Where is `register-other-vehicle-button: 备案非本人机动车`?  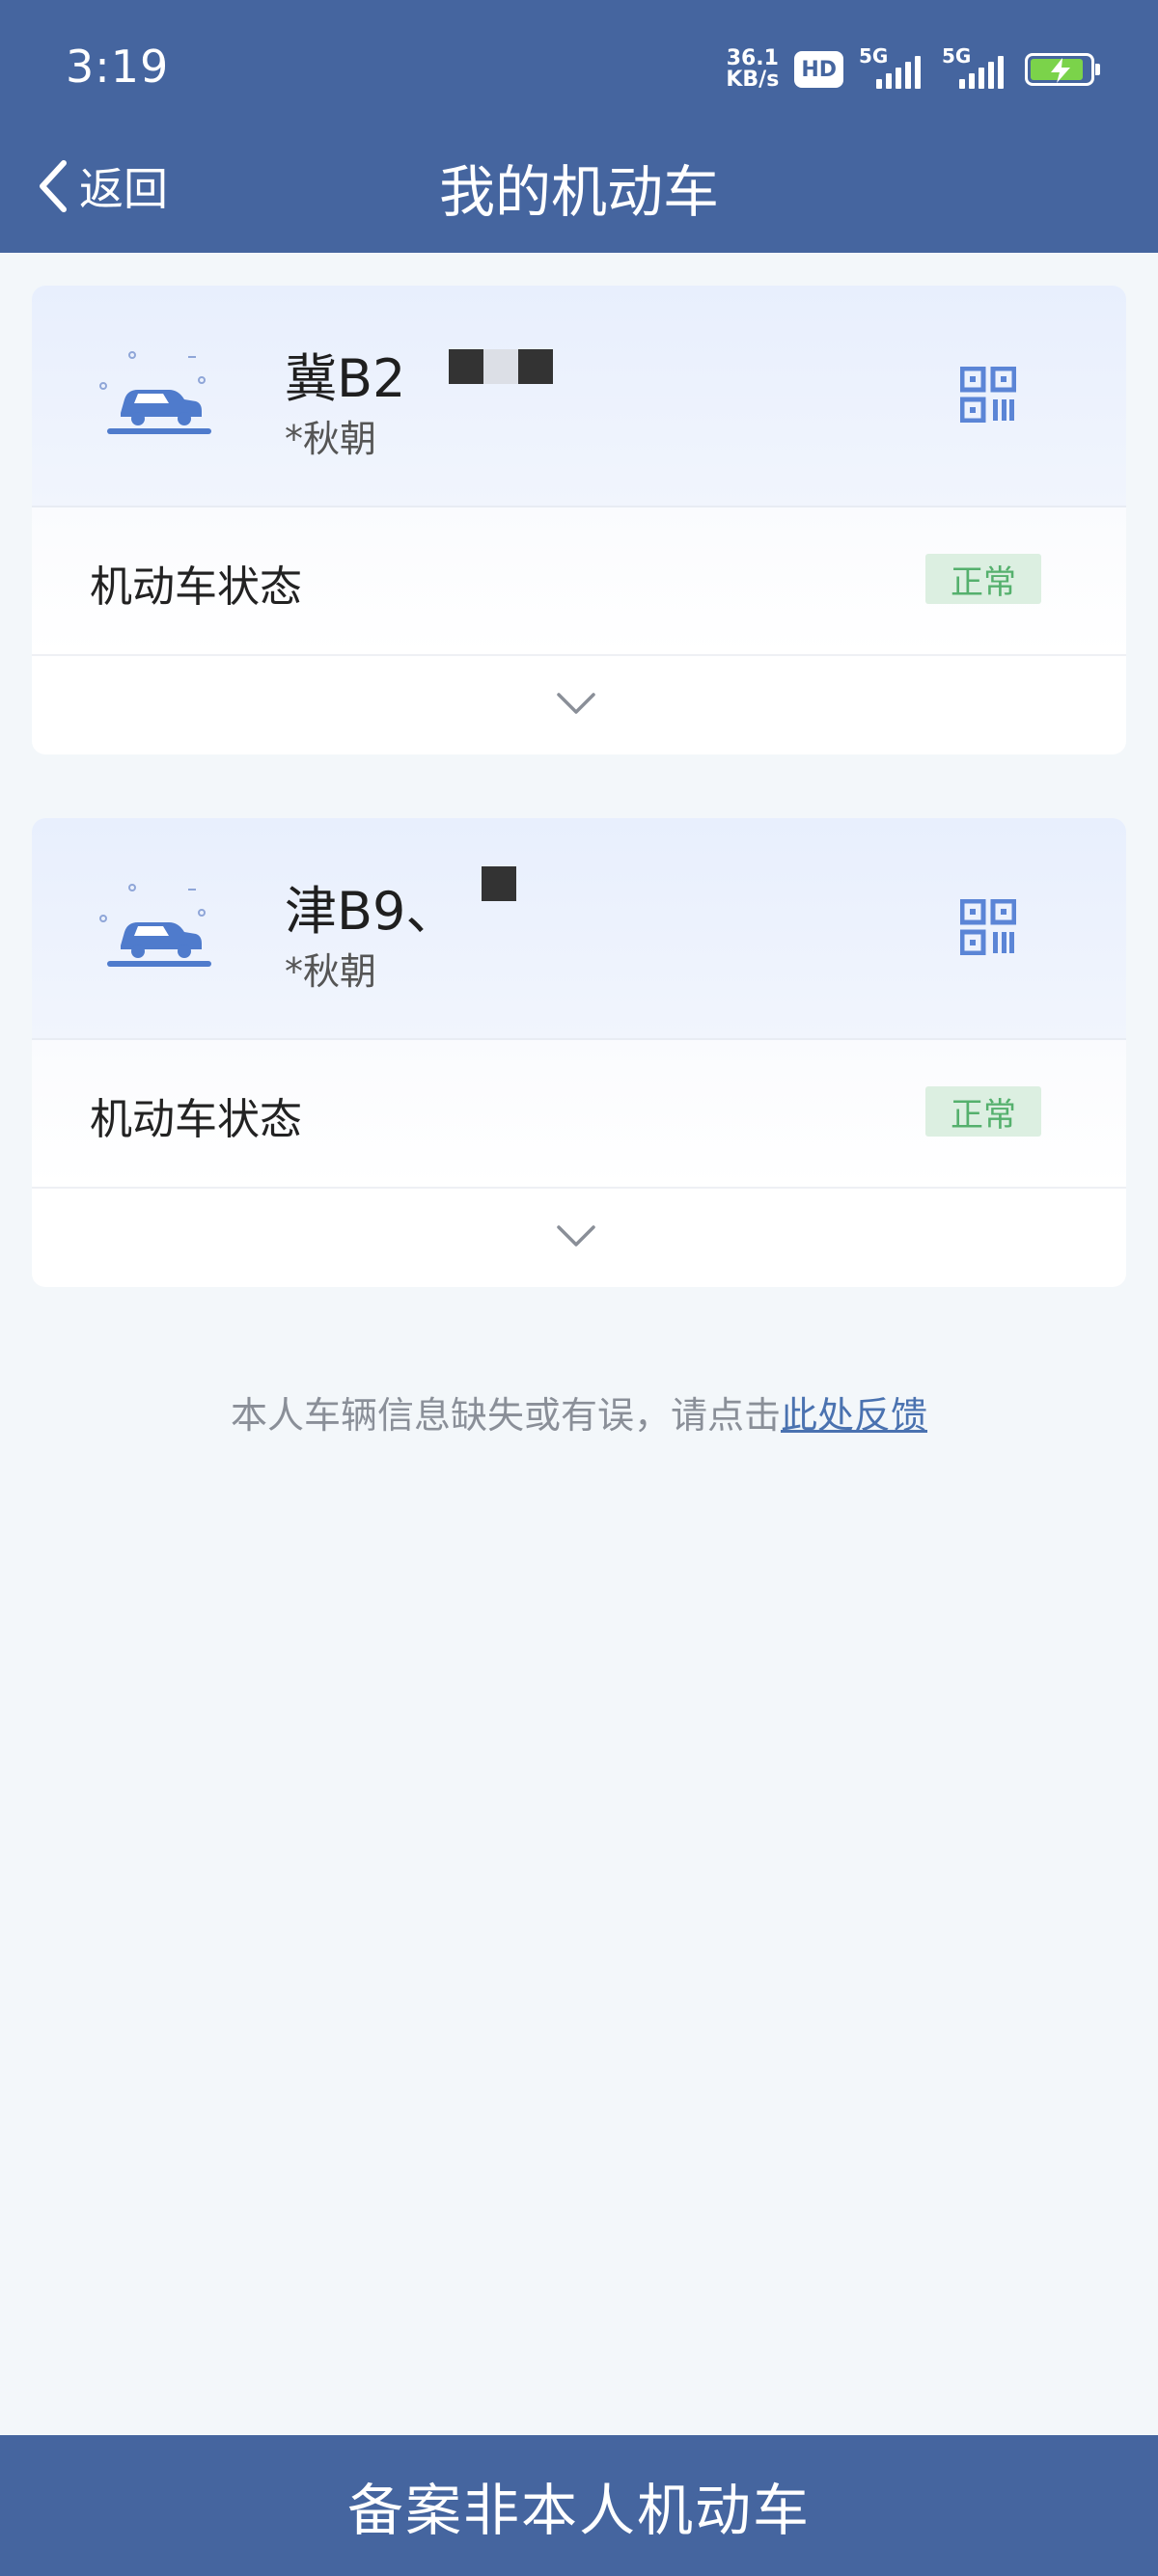
register-other-vehicle-button: 备案非本人机动车 is located at coordinates (579, 2506).